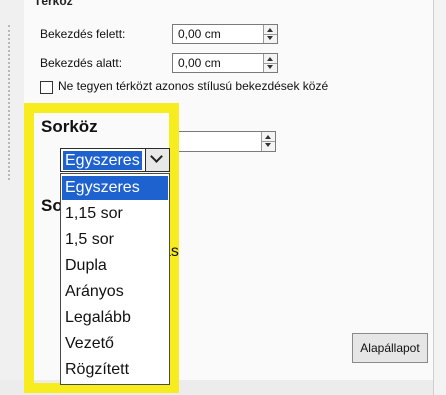 Image resolution: width=446 pixels, height=395 pixels. Describe the element at coordinates (156, 156) in the screenshot. I see `chevron-down-icon` at that location.